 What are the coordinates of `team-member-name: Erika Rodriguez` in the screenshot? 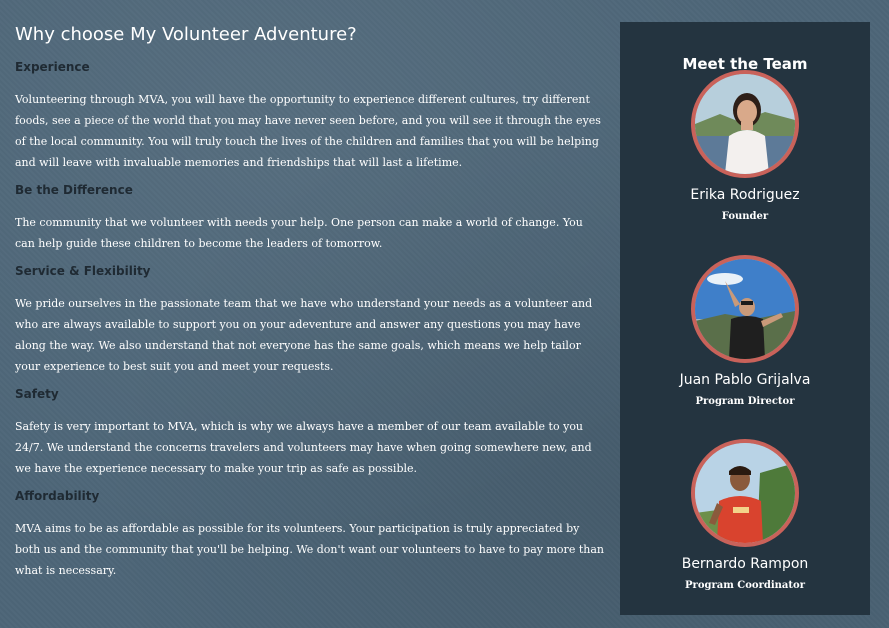 It's located at (745, 195).